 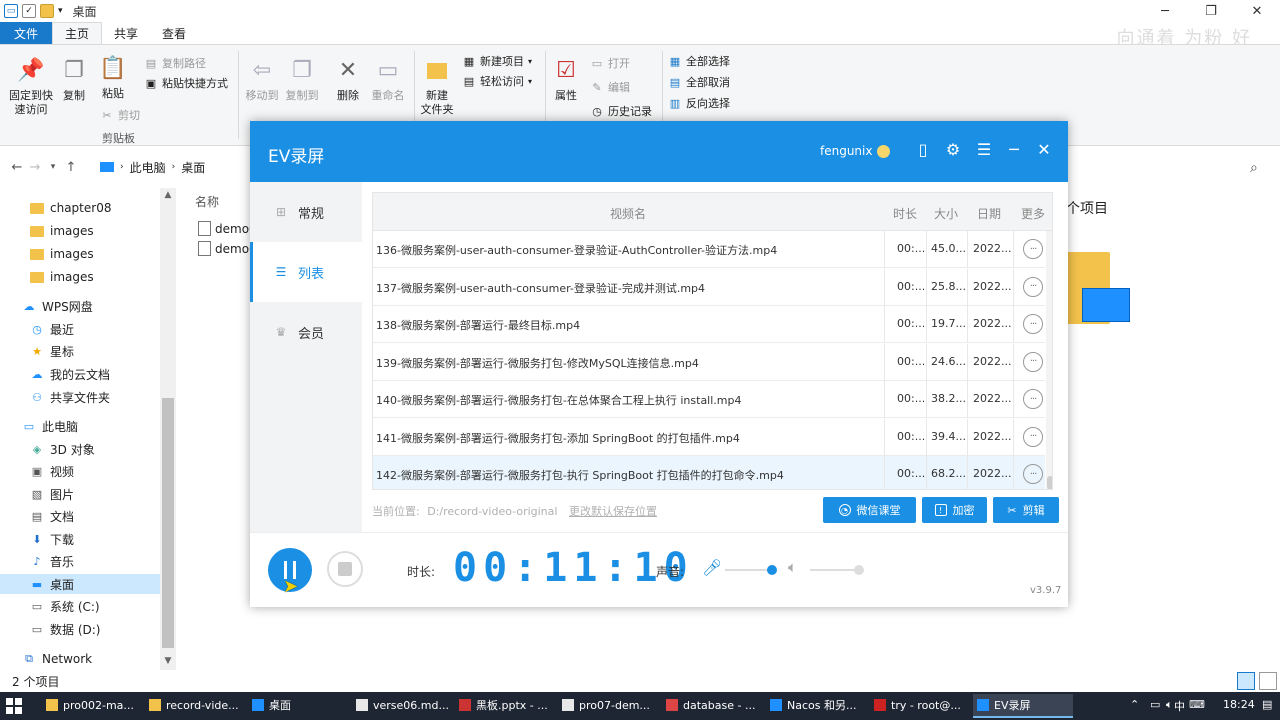 I want to click on wechat-class-button: ◔ 微信课堂, so click(x=869, y=510).